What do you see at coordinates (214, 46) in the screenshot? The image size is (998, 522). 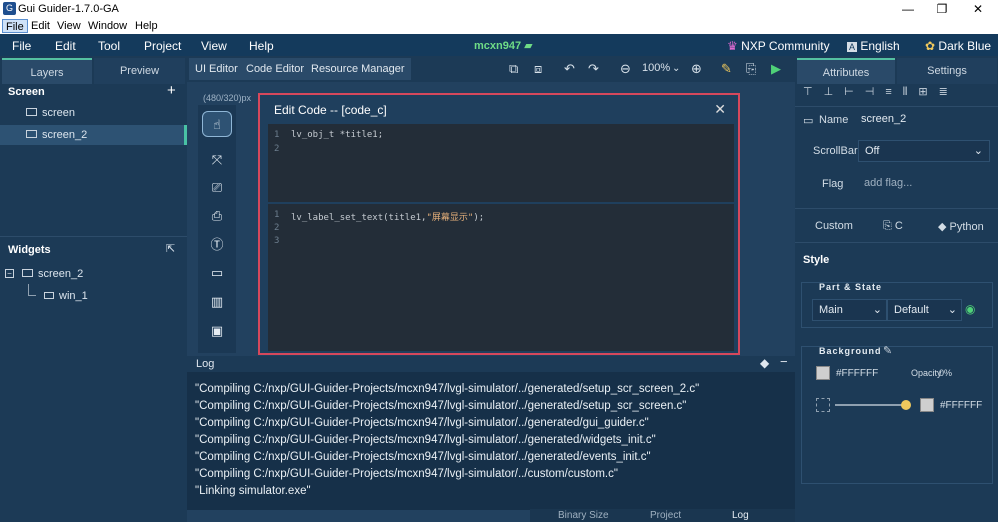 I see `menu-view: View` at bounding box center [214, 46].